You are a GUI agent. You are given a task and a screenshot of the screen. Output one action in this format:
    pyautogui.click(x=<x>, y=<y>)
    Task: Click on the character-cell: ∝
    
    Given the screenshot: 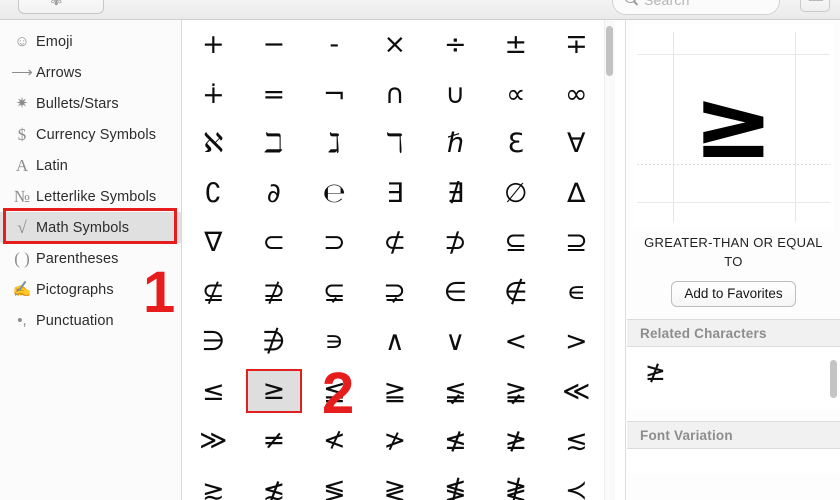 What is the action you would take?
    pyautogui.click(x=516, y=95)
    